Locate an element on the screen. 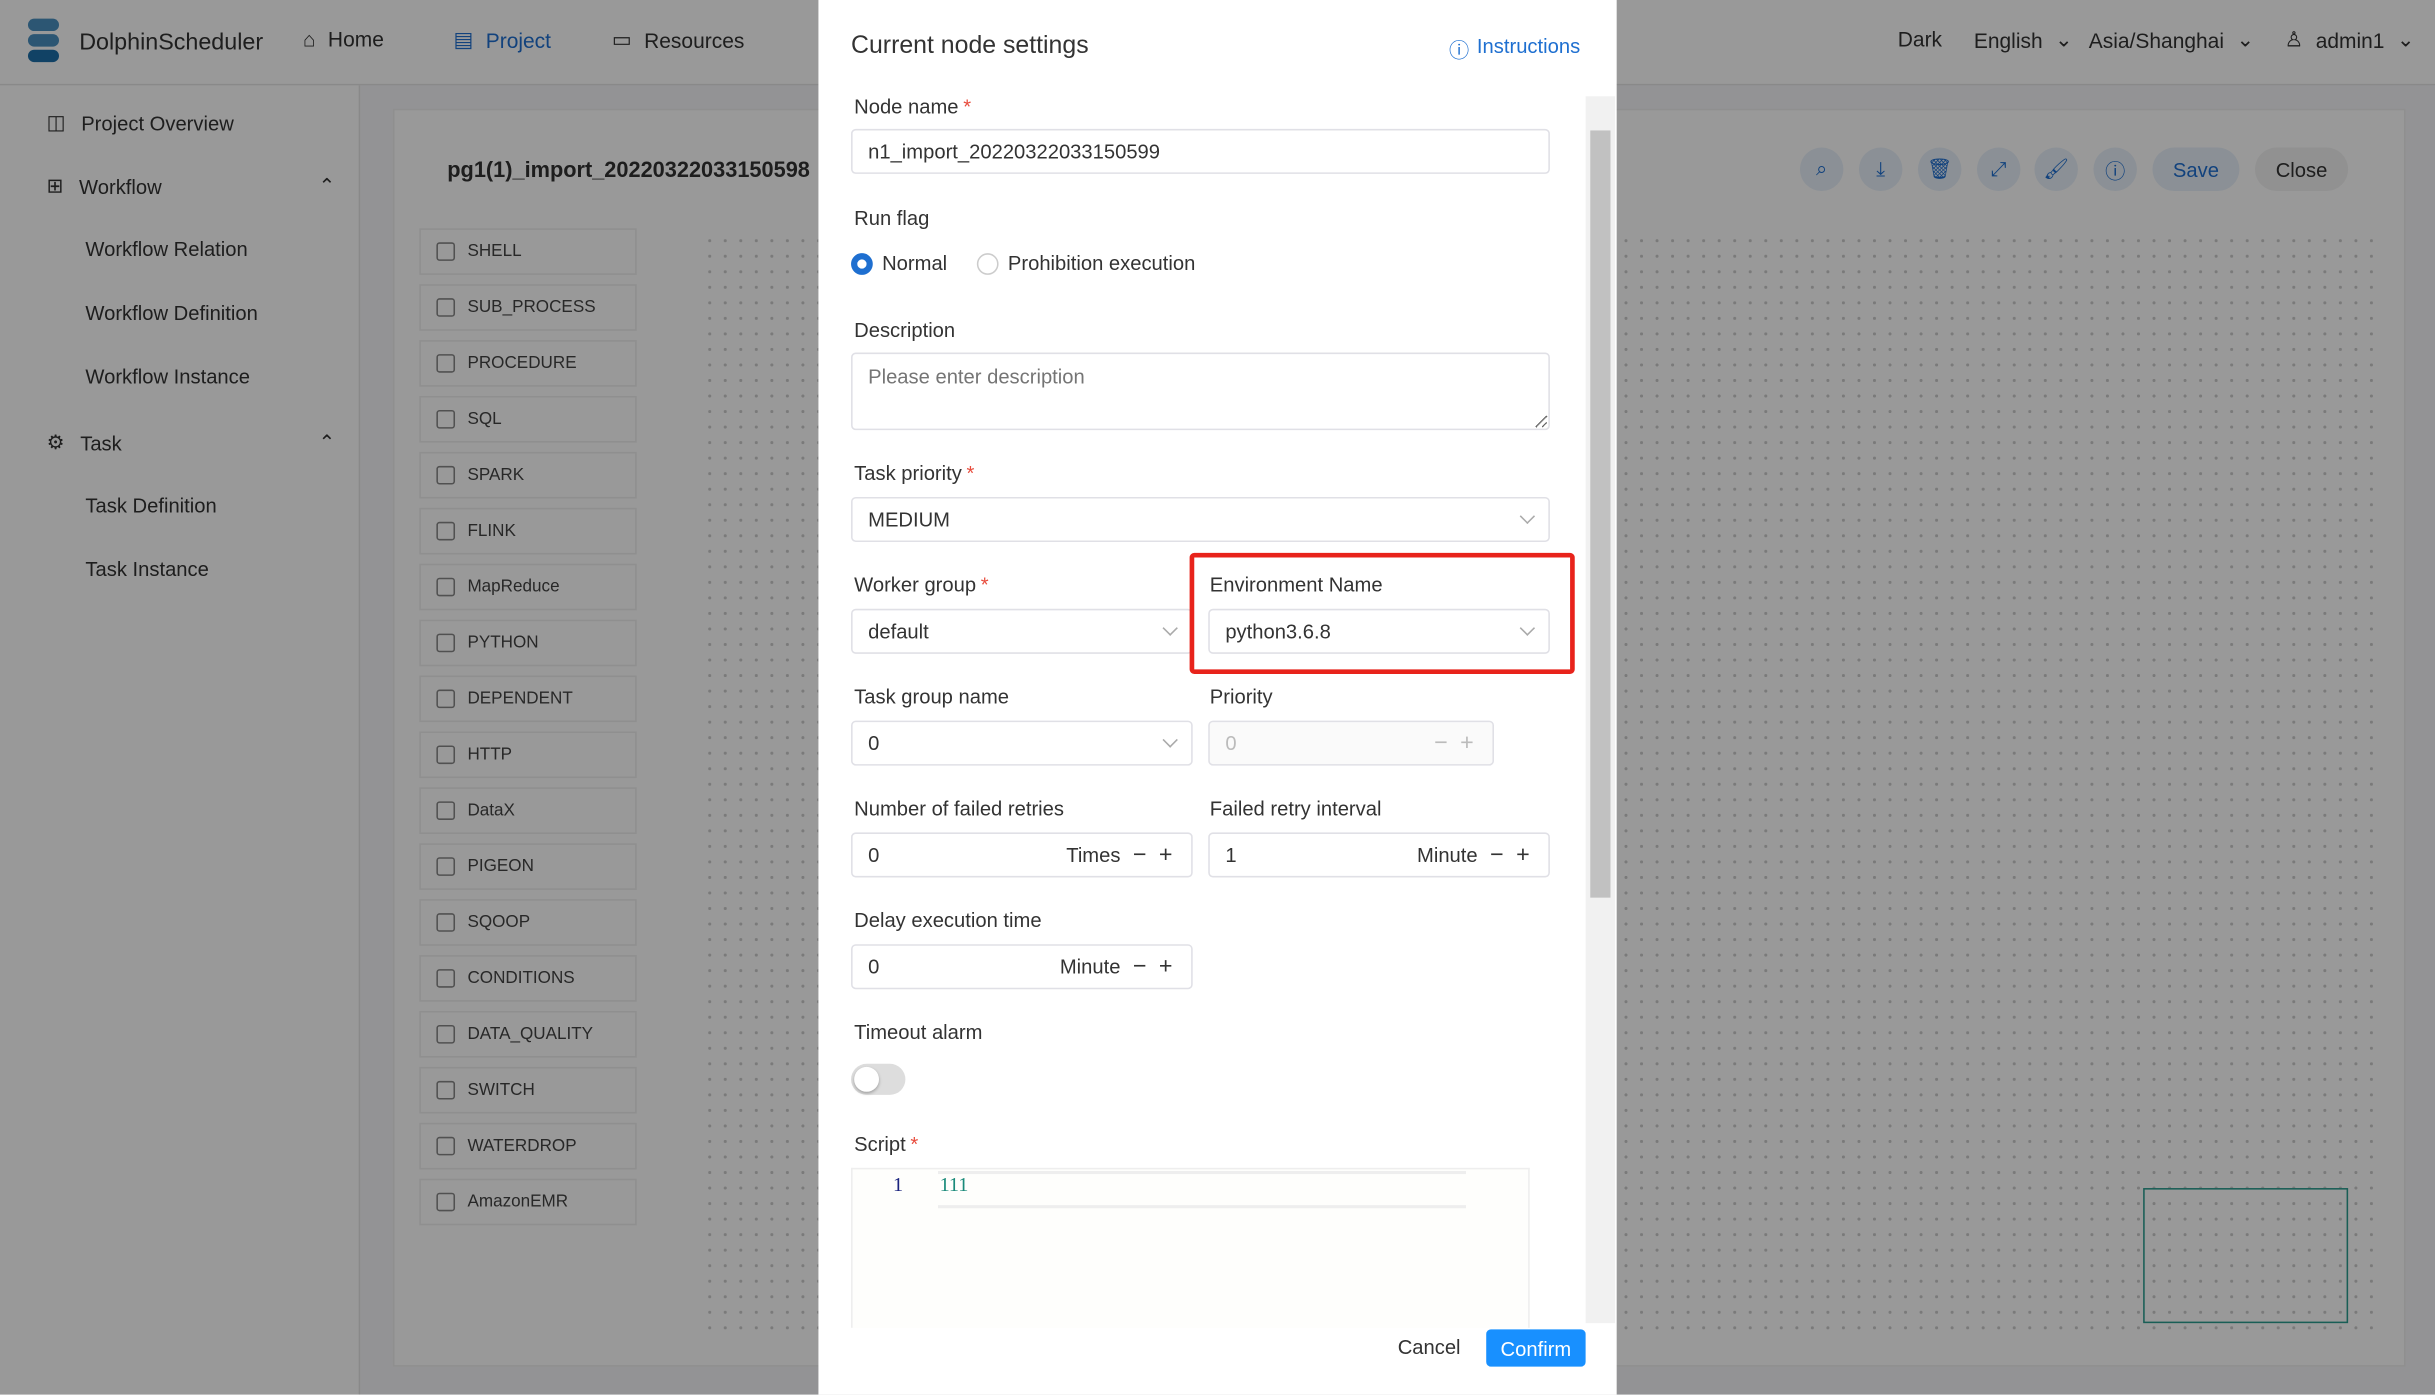  environment-label: Environment Name is located at coordinates (1296, 585).